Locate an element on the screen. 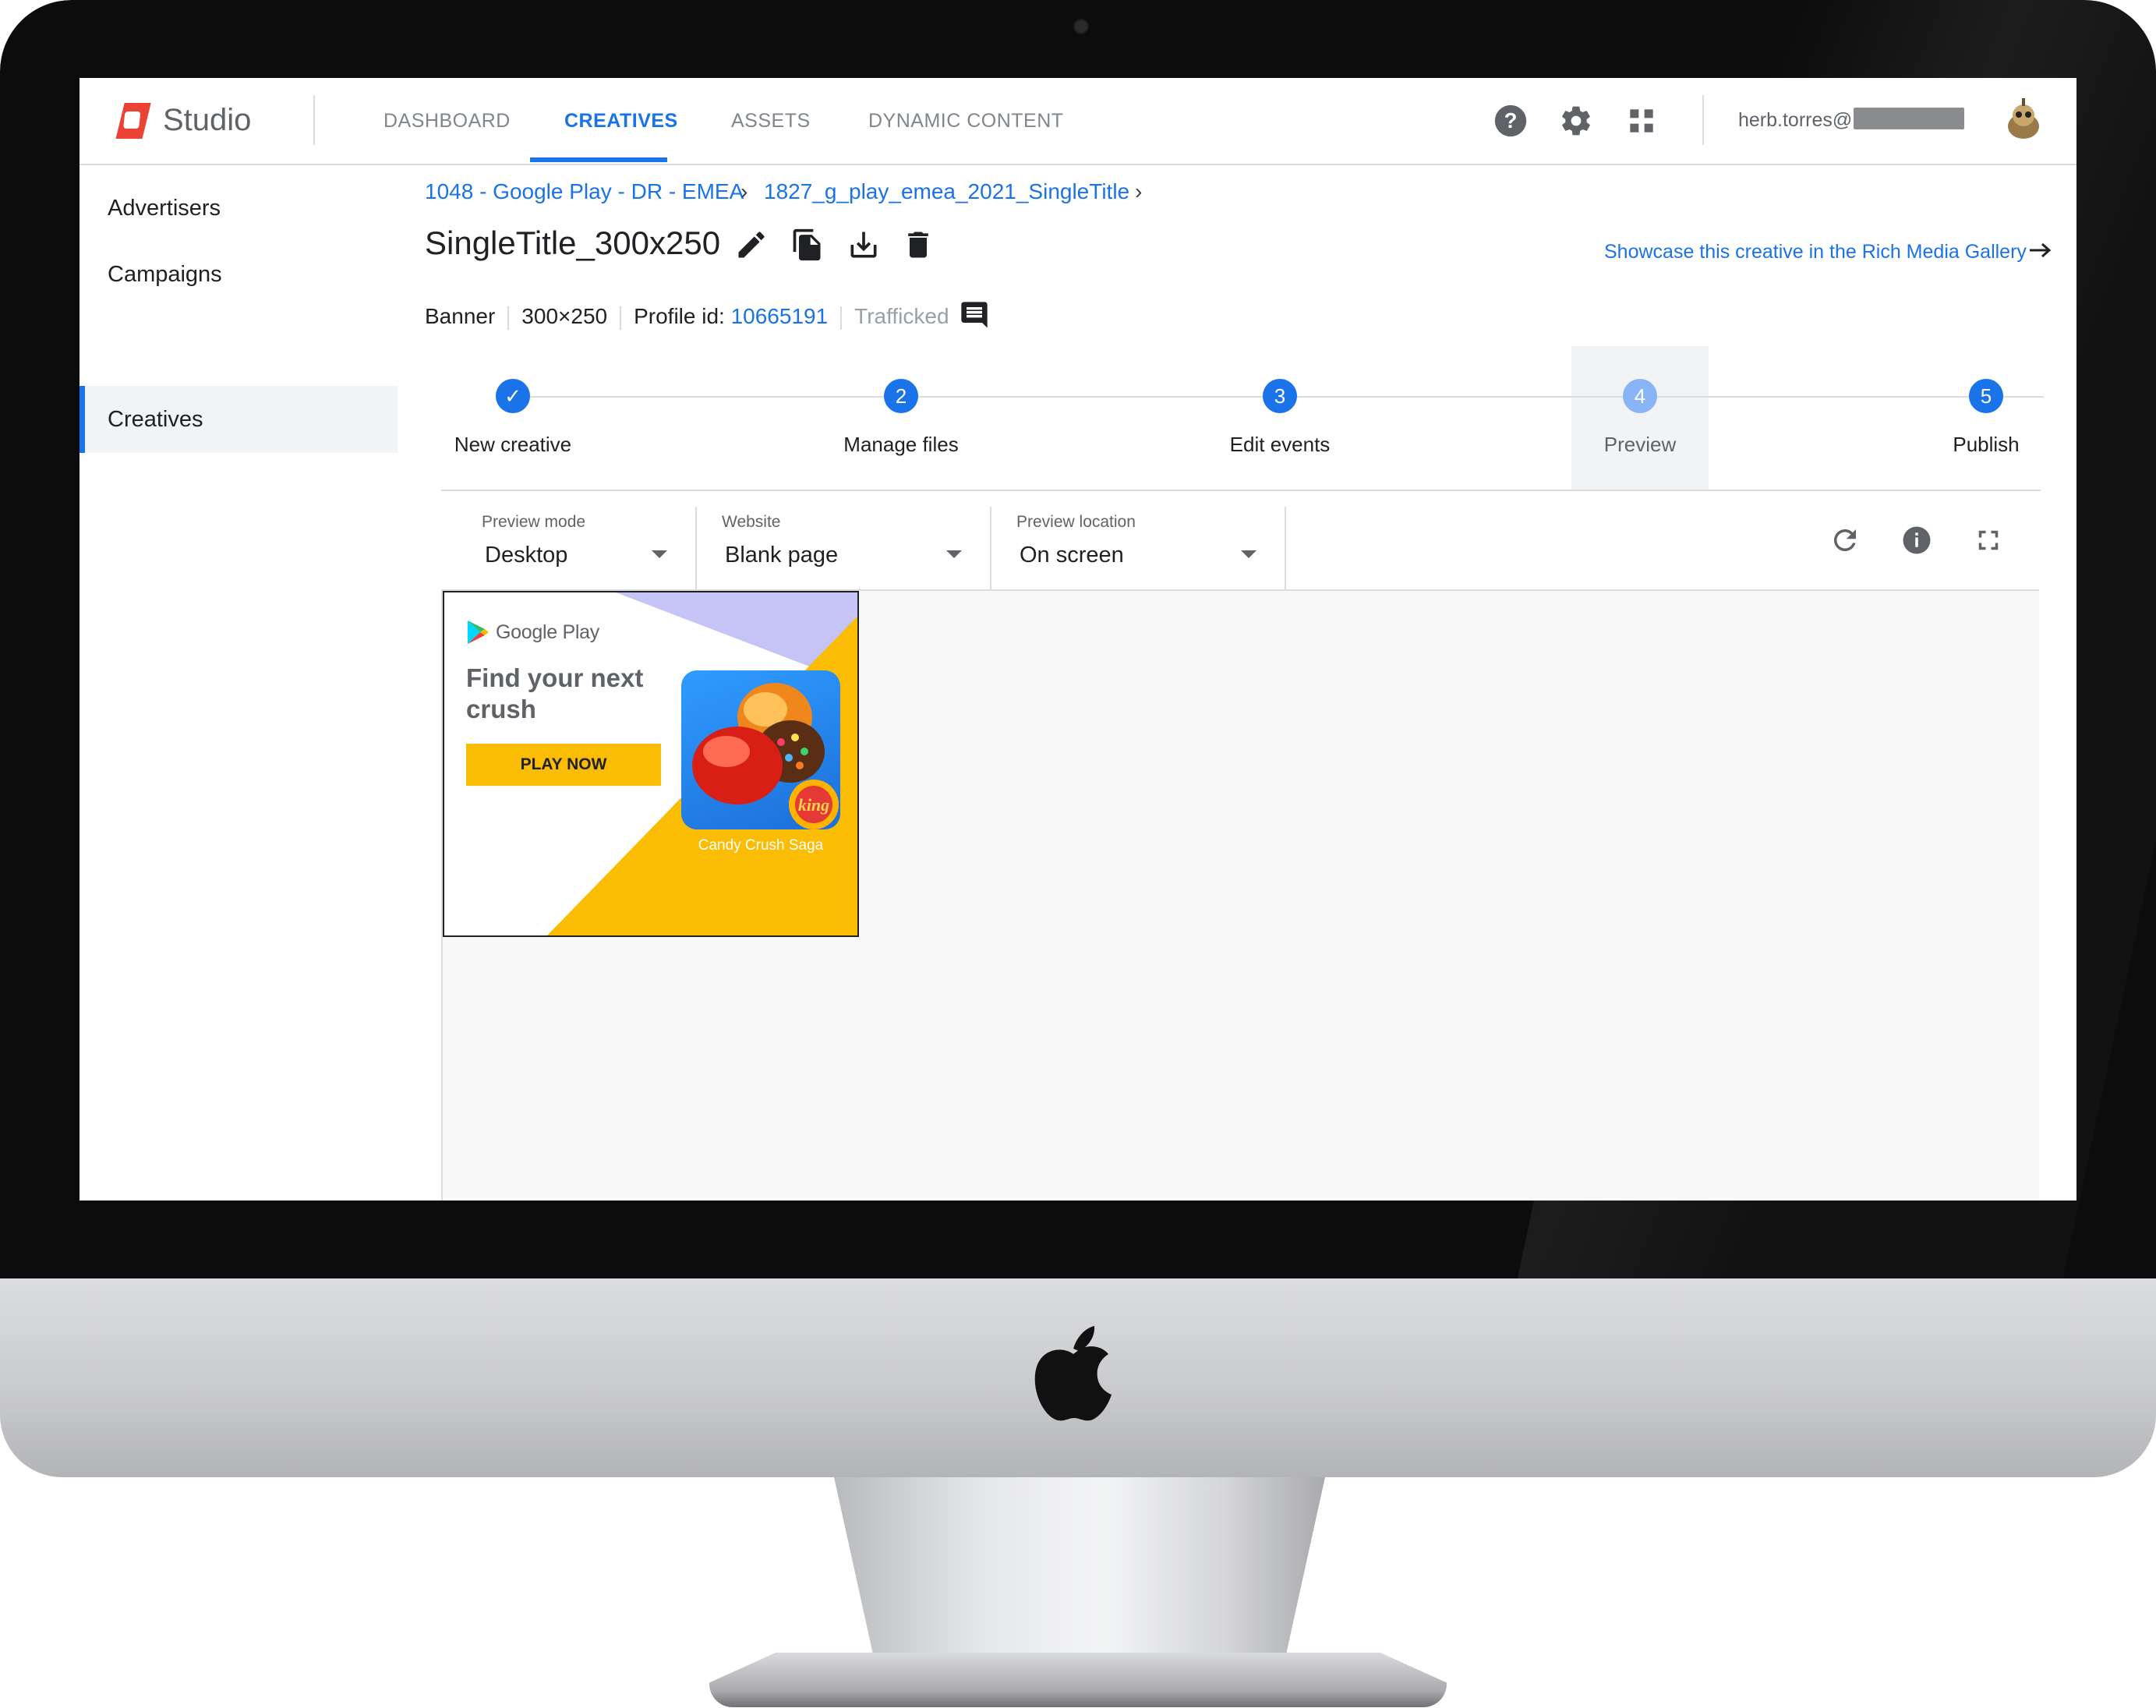 This screenshot has height=1708, width=2156. delete-icon is located at coordinates (918, 245).